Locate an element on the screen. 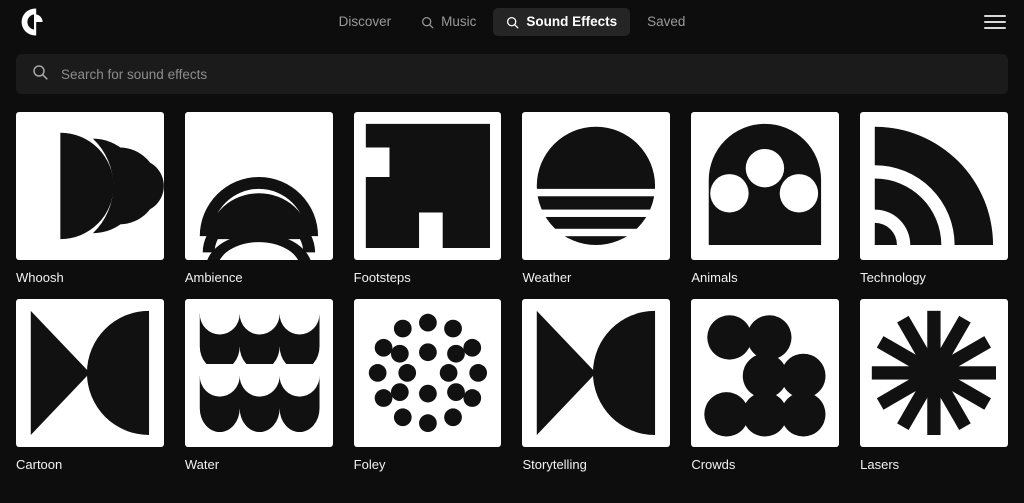  category-label: Weather is located at coordinates (547, 277).